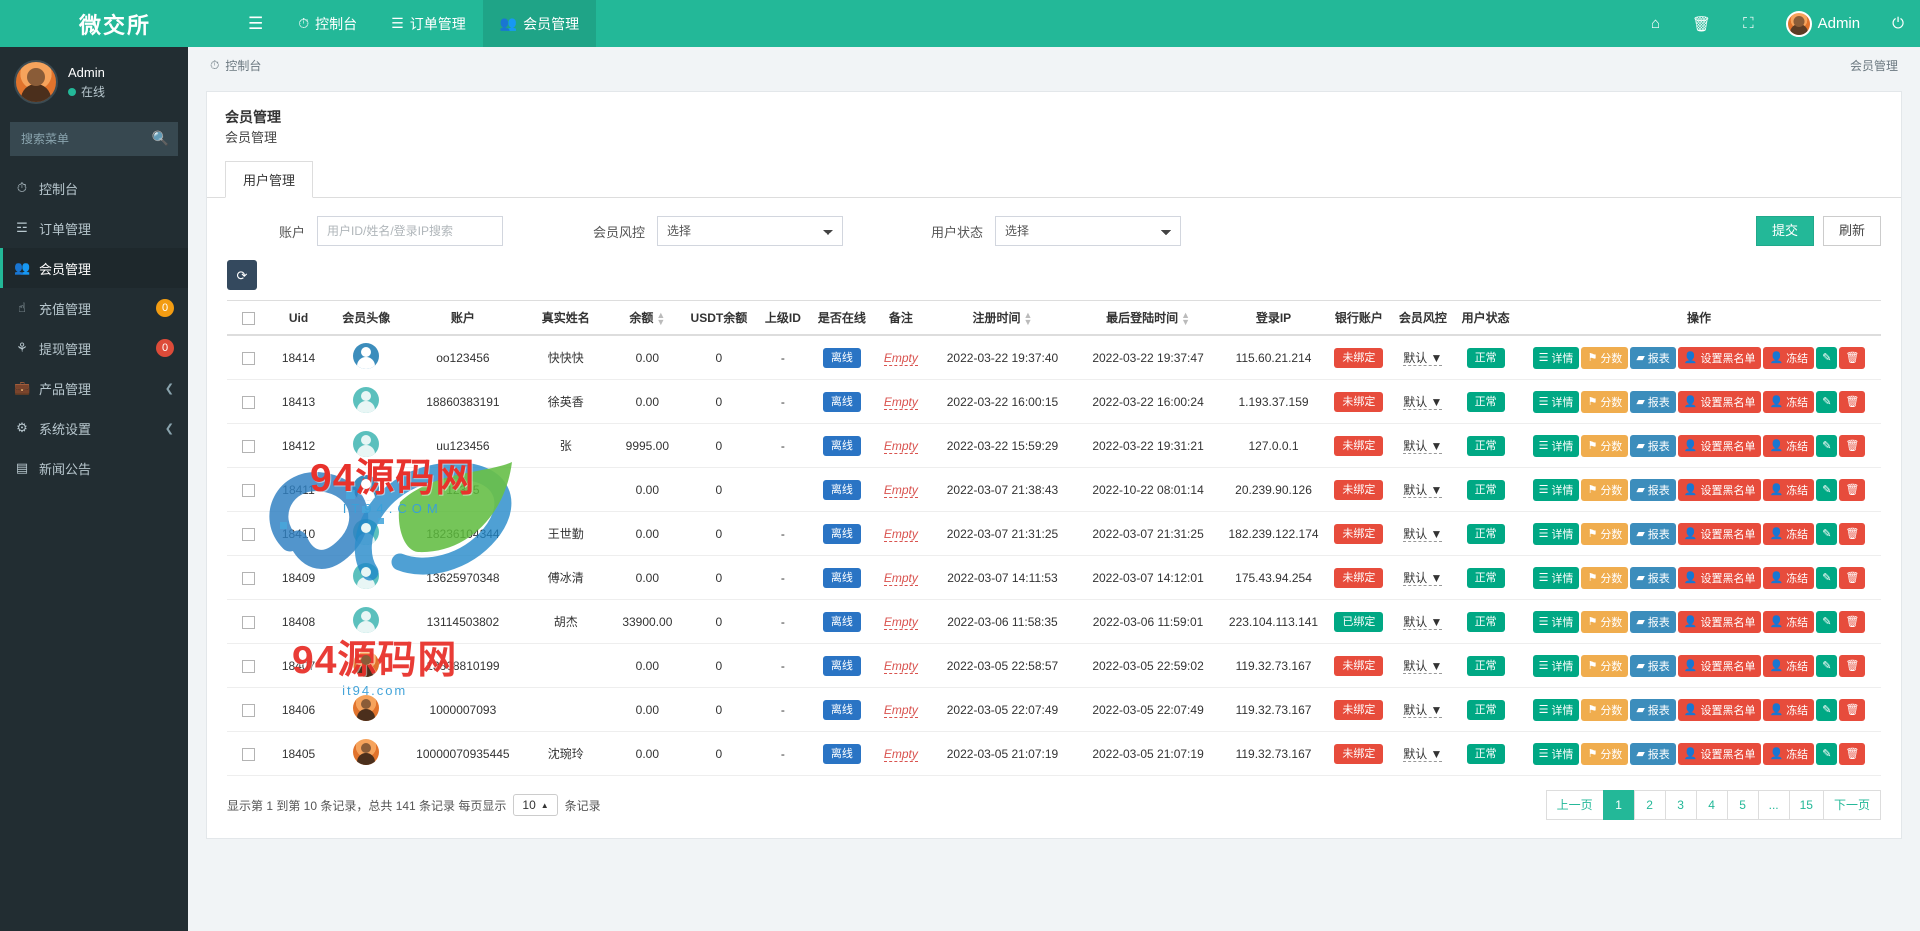 This screenshot has width=1920, height=931. I want to click on sidebar-item-products: 💼 产品管理 ❮, so click(94, 388).